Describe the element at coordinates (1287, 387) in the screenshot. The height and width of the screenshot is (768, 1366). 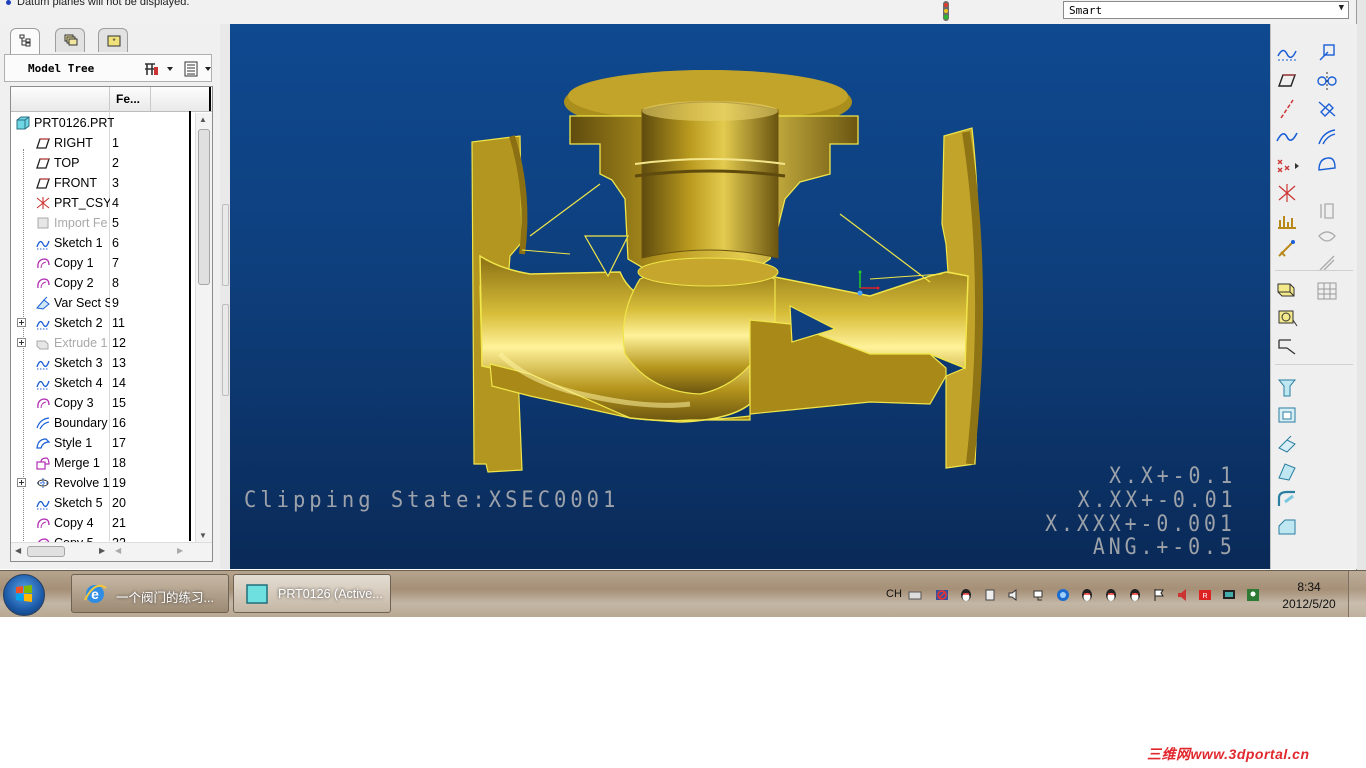
I see `hole-icon` at that location.